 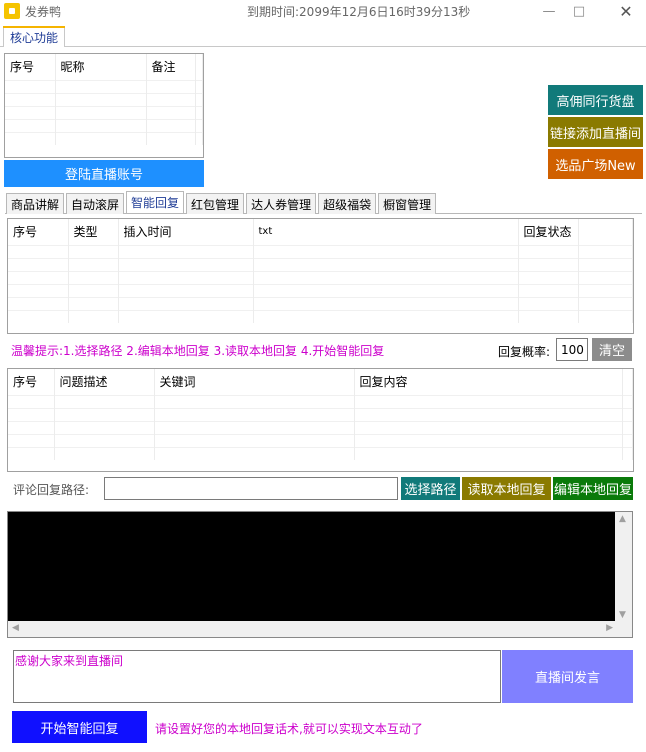 I want to click on scroll-up-icon: ▲, so click(x=622, y=519).